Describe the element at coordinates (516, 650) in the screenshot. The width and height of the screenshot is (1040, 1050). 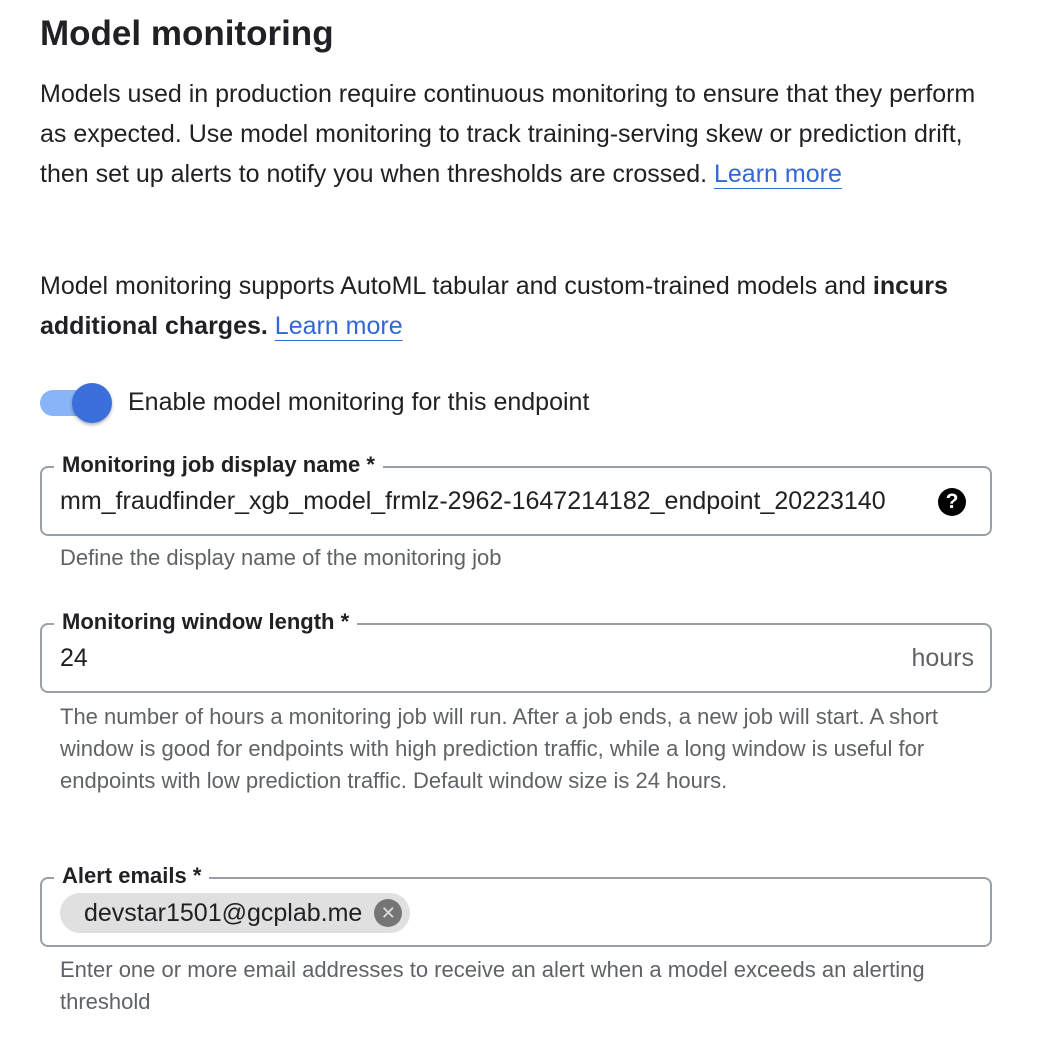
I see `window-length-field: Monitoring window length * 24 hours` at that location.